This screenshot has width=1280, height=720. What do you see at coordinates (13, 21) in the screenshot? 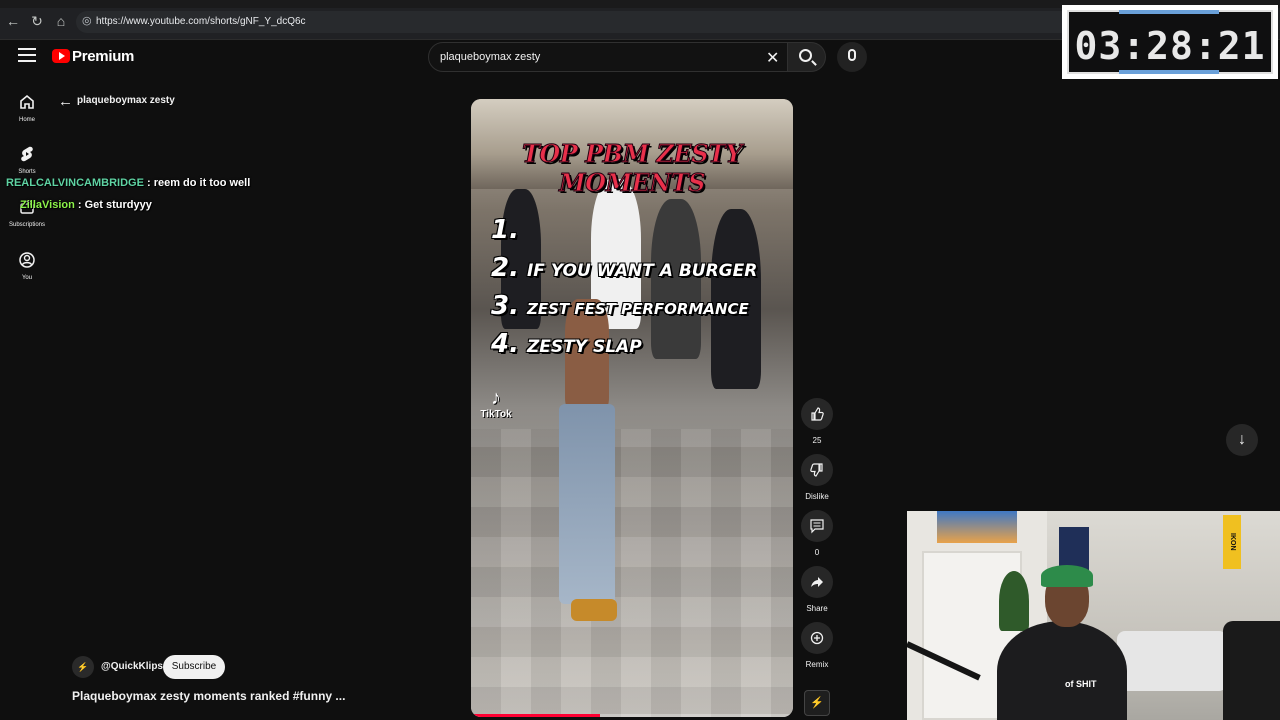
I see `back-icon: ←` at bounding box center [13, 21].